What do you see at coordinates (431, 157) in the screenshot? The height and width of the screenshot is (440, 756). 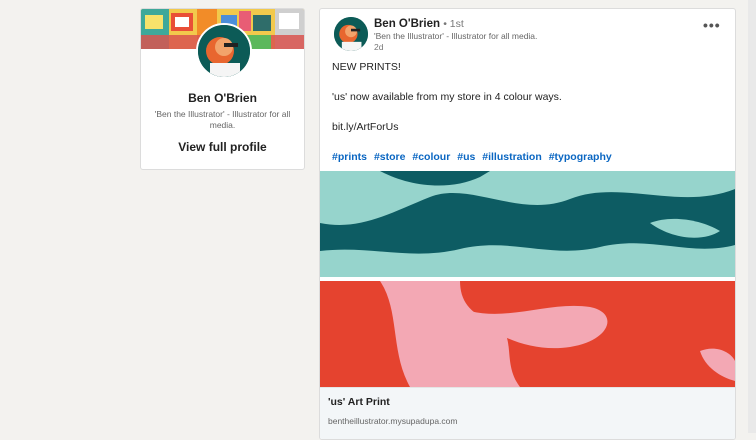 I see `hashtag: #colour` at bounding box center [431, 157].